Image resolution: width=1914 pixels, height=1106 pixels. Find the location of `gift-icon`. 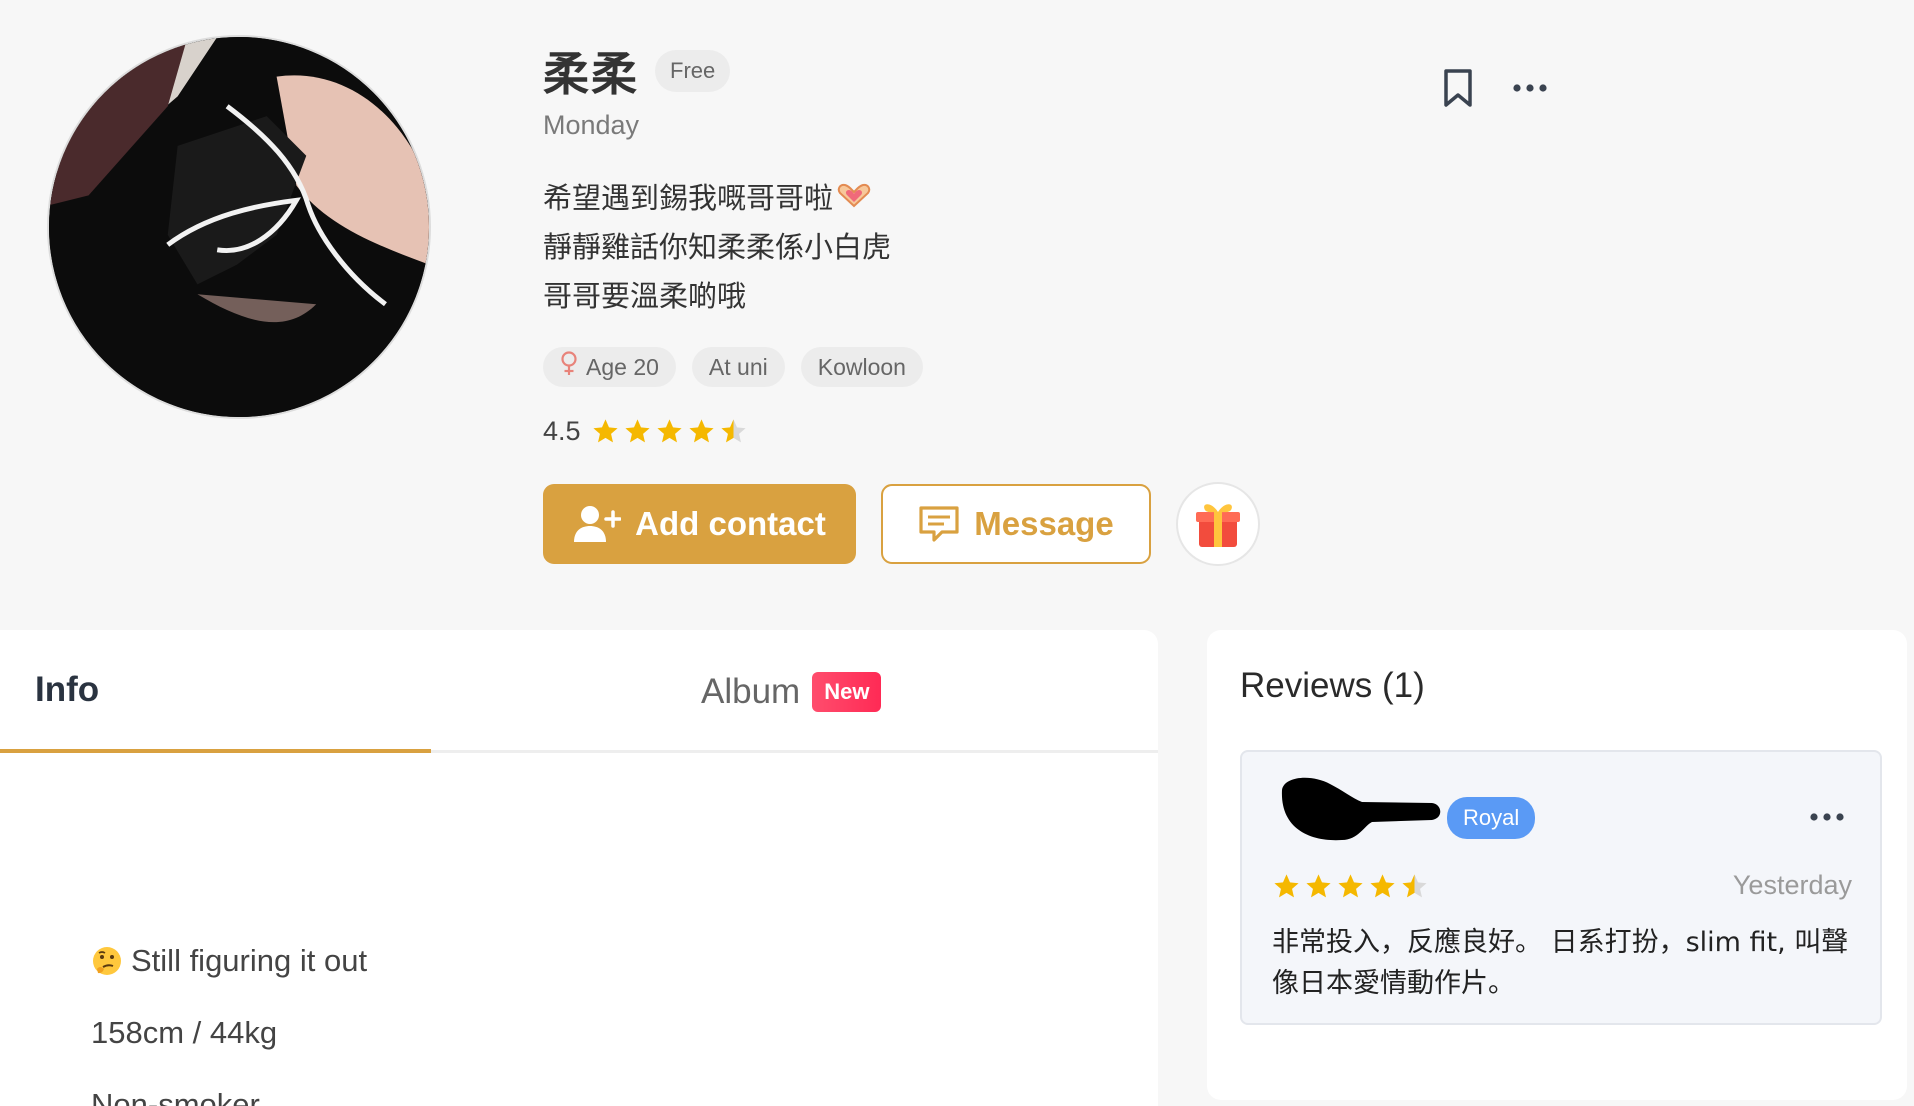

gift-icon is located at coordinates (1218, 525).